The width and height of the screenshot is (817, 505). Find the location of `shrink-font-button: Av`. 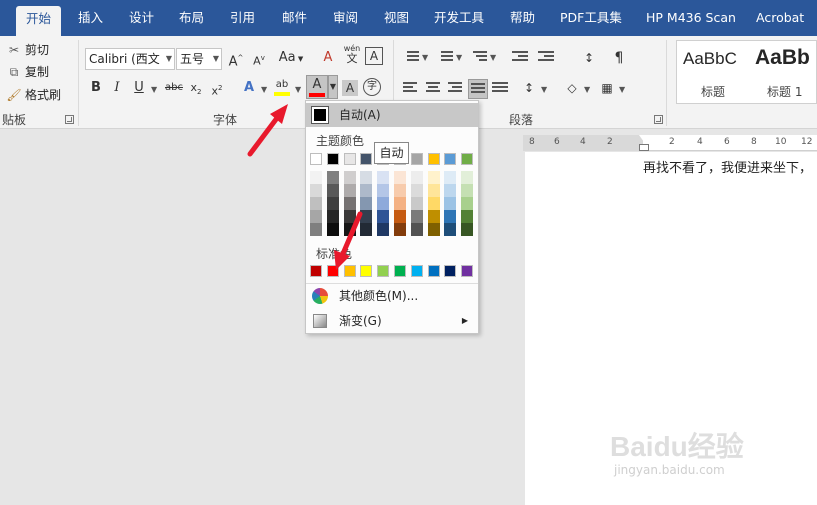

shrink-font-button: Av is located at coordinates (259, 58).